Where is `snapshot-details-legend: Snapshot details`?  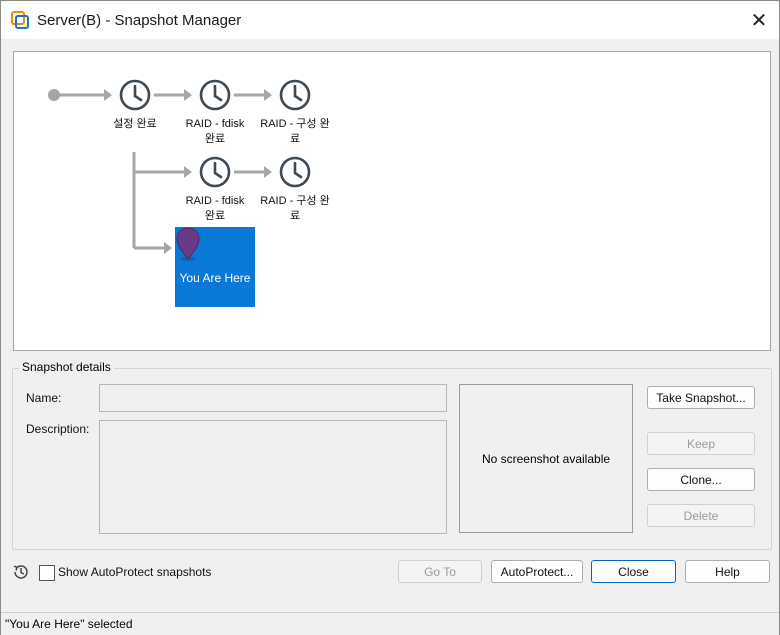 snapshot-details-legend: Snapshot details is located at coordinates (66, 367).